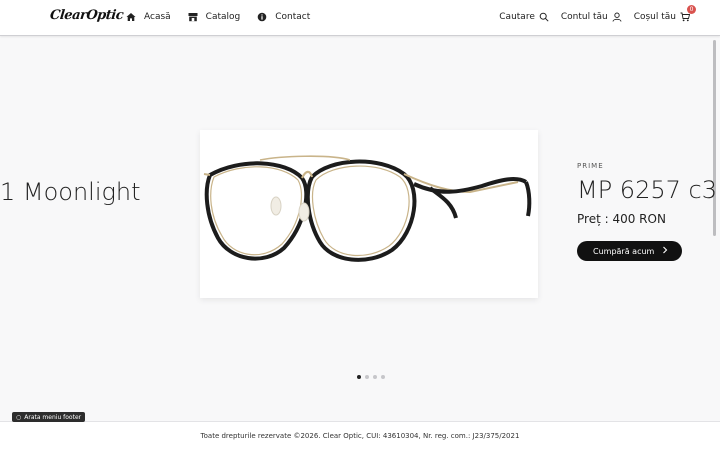 This screenshot has height=450, width=720. I want to click on footer-toggle-label: Arata meniu footer, so click(53, 417).